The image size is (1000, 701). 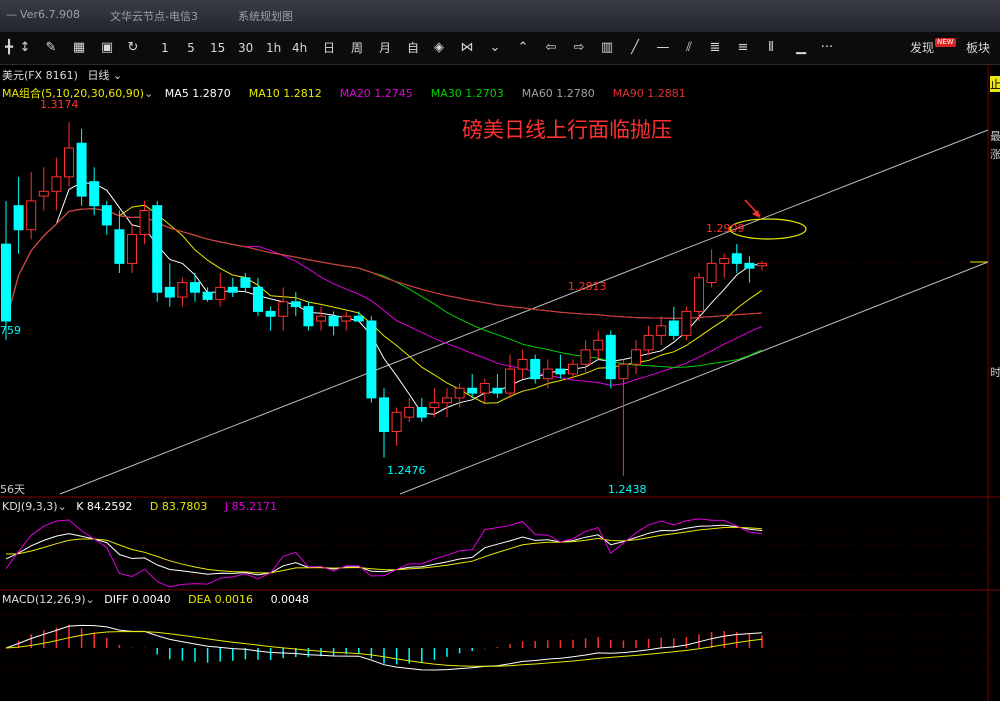 What do you see at coordinates (221, 599) in the screenshot?
I see `macd-dea: DEA 0.0016` at bounding box center [221, 599].